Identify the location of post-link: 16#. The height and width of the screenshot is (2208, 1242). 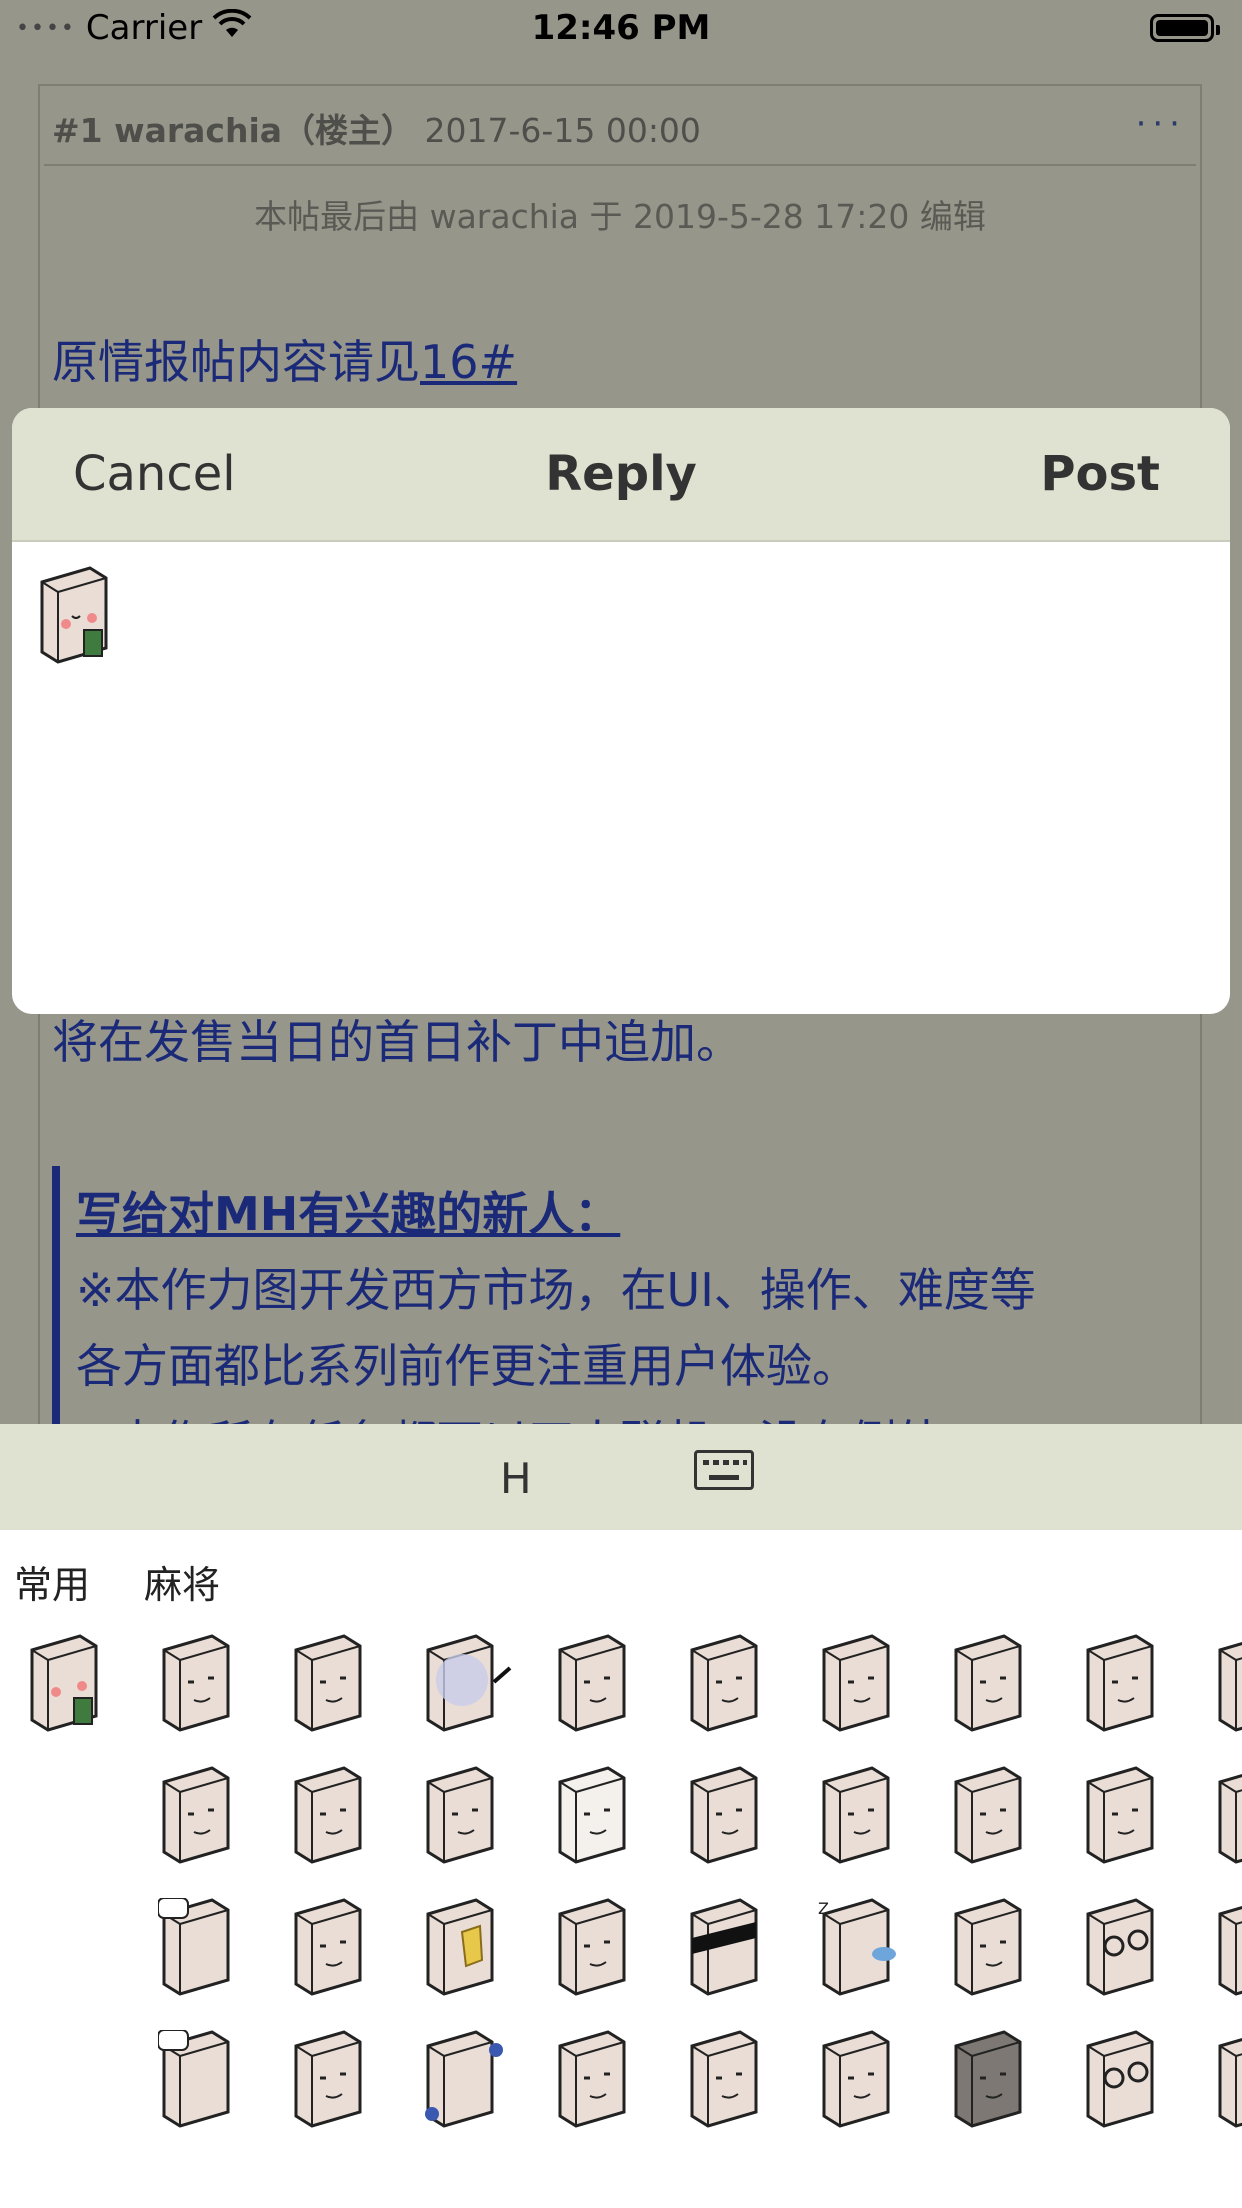
(468, 362).